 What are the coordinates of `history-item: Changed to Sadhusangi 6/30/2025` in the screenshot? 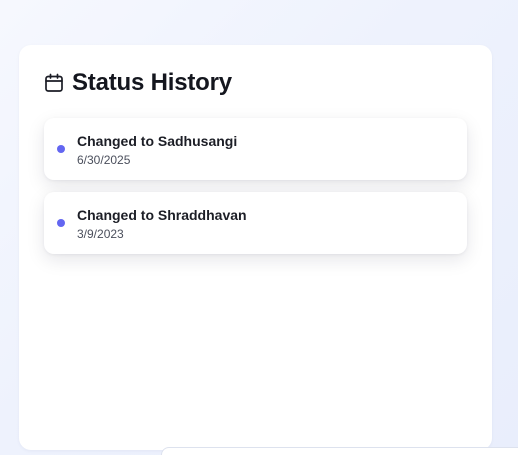 It's located at (255, 149).